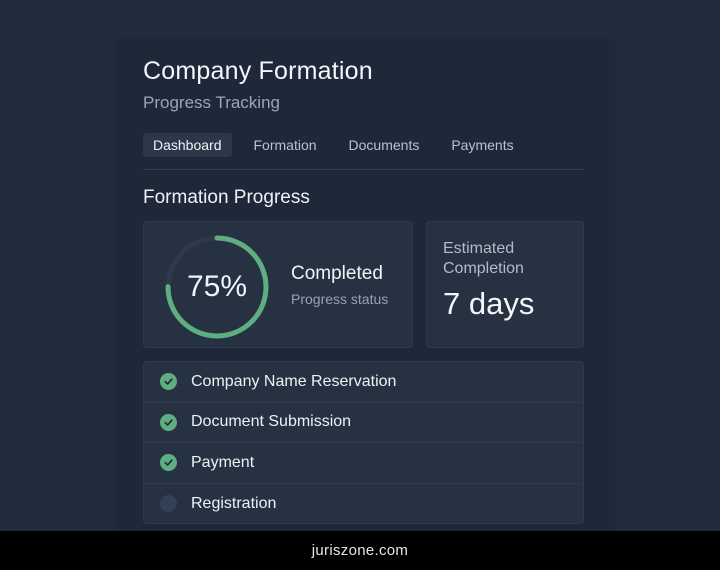  Describe the element at coordinates (168, 504) in the screenshot. I see `pending-circle-icon` at that location.